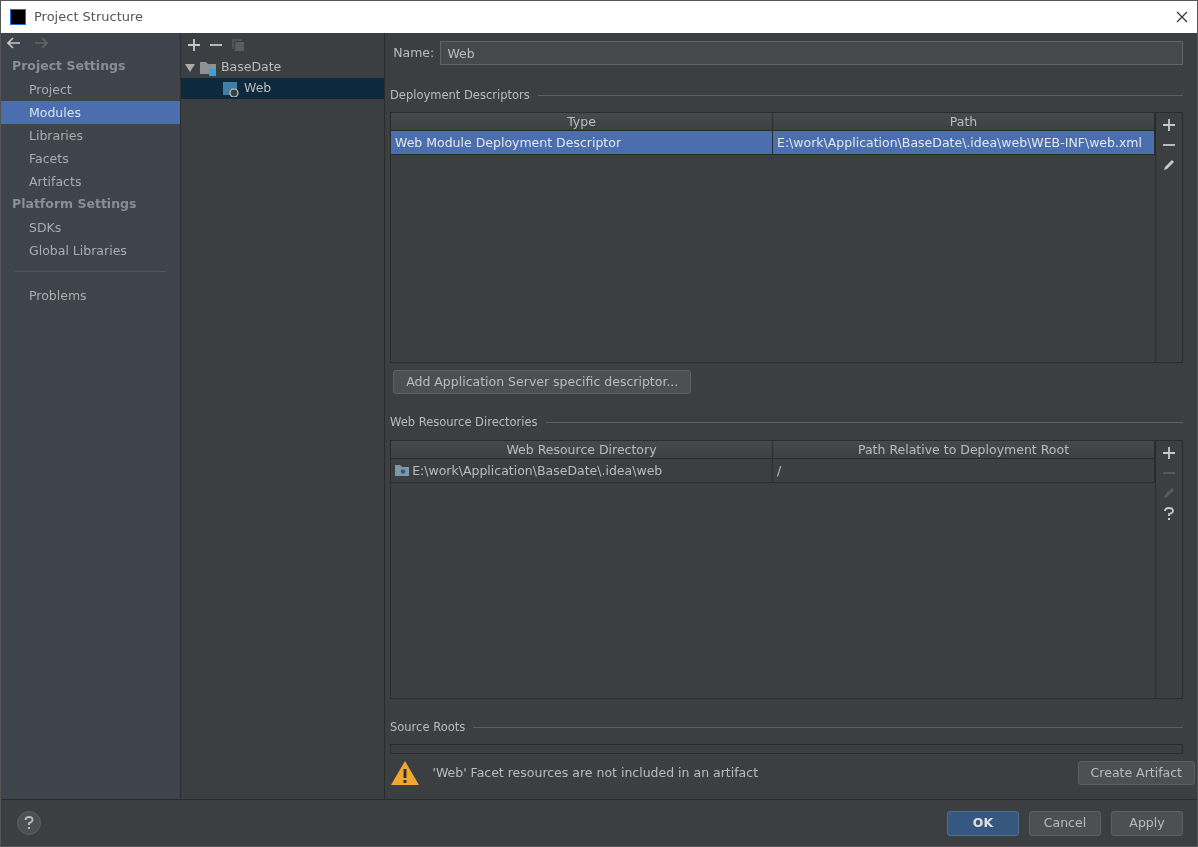 Image resolution: width=1198 pixels, height=847 pixels. I want to click on table-cell-text: E:\work\Application\BaseDate\.idea\web, so click(537, 470).